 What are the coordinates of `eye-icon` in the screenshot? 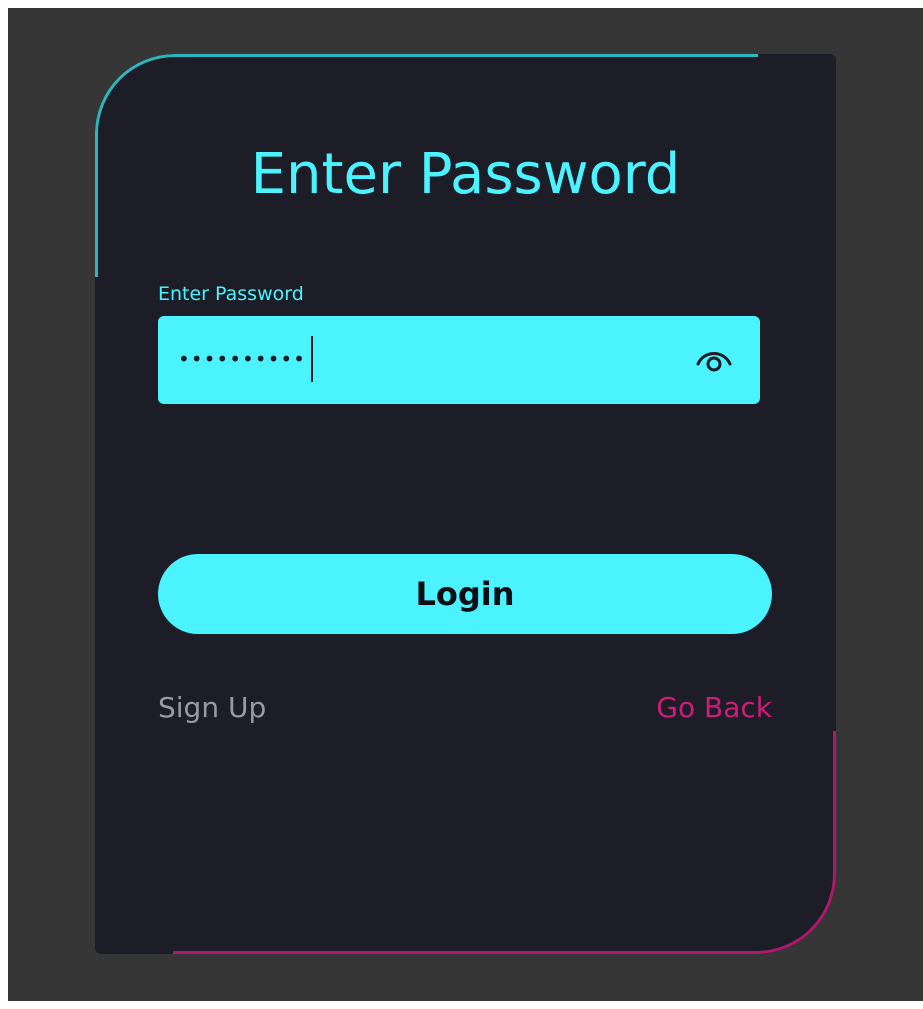 It's located at (714, 360).